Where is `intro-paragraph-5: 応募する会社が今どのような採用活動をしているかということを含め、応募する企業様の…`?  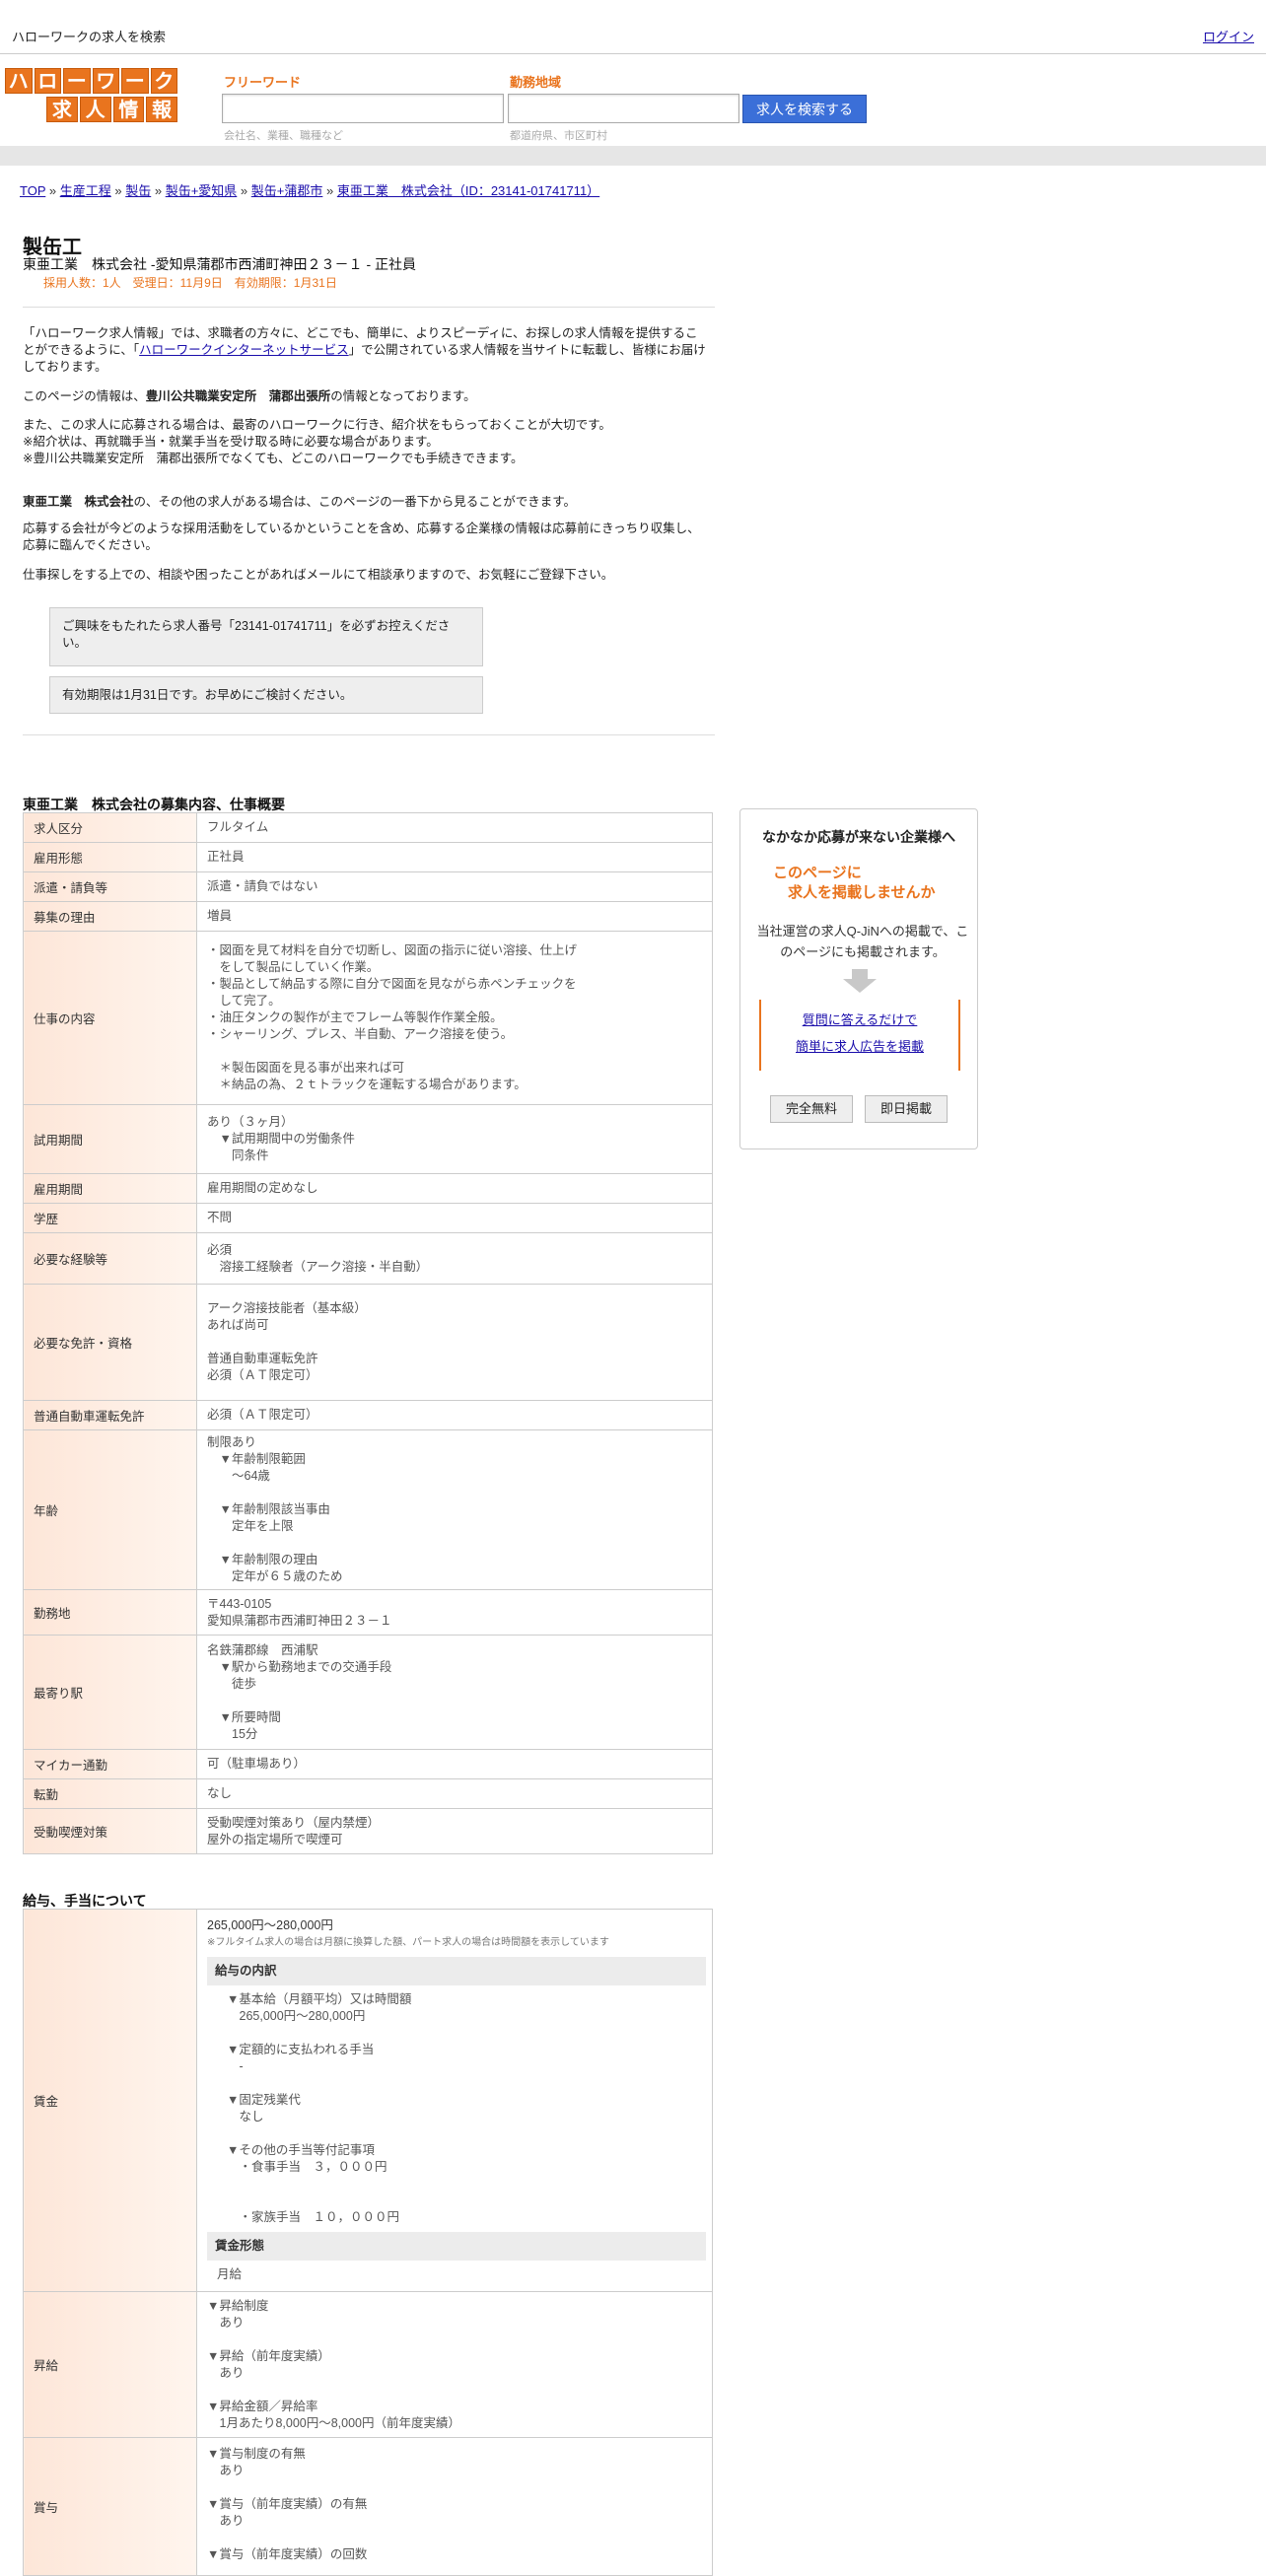
intro-paragraph-5: 応募する会社が今どのような採用活動をしているかということを含め、応募する企業様の… is located at coordinates (362, 537).